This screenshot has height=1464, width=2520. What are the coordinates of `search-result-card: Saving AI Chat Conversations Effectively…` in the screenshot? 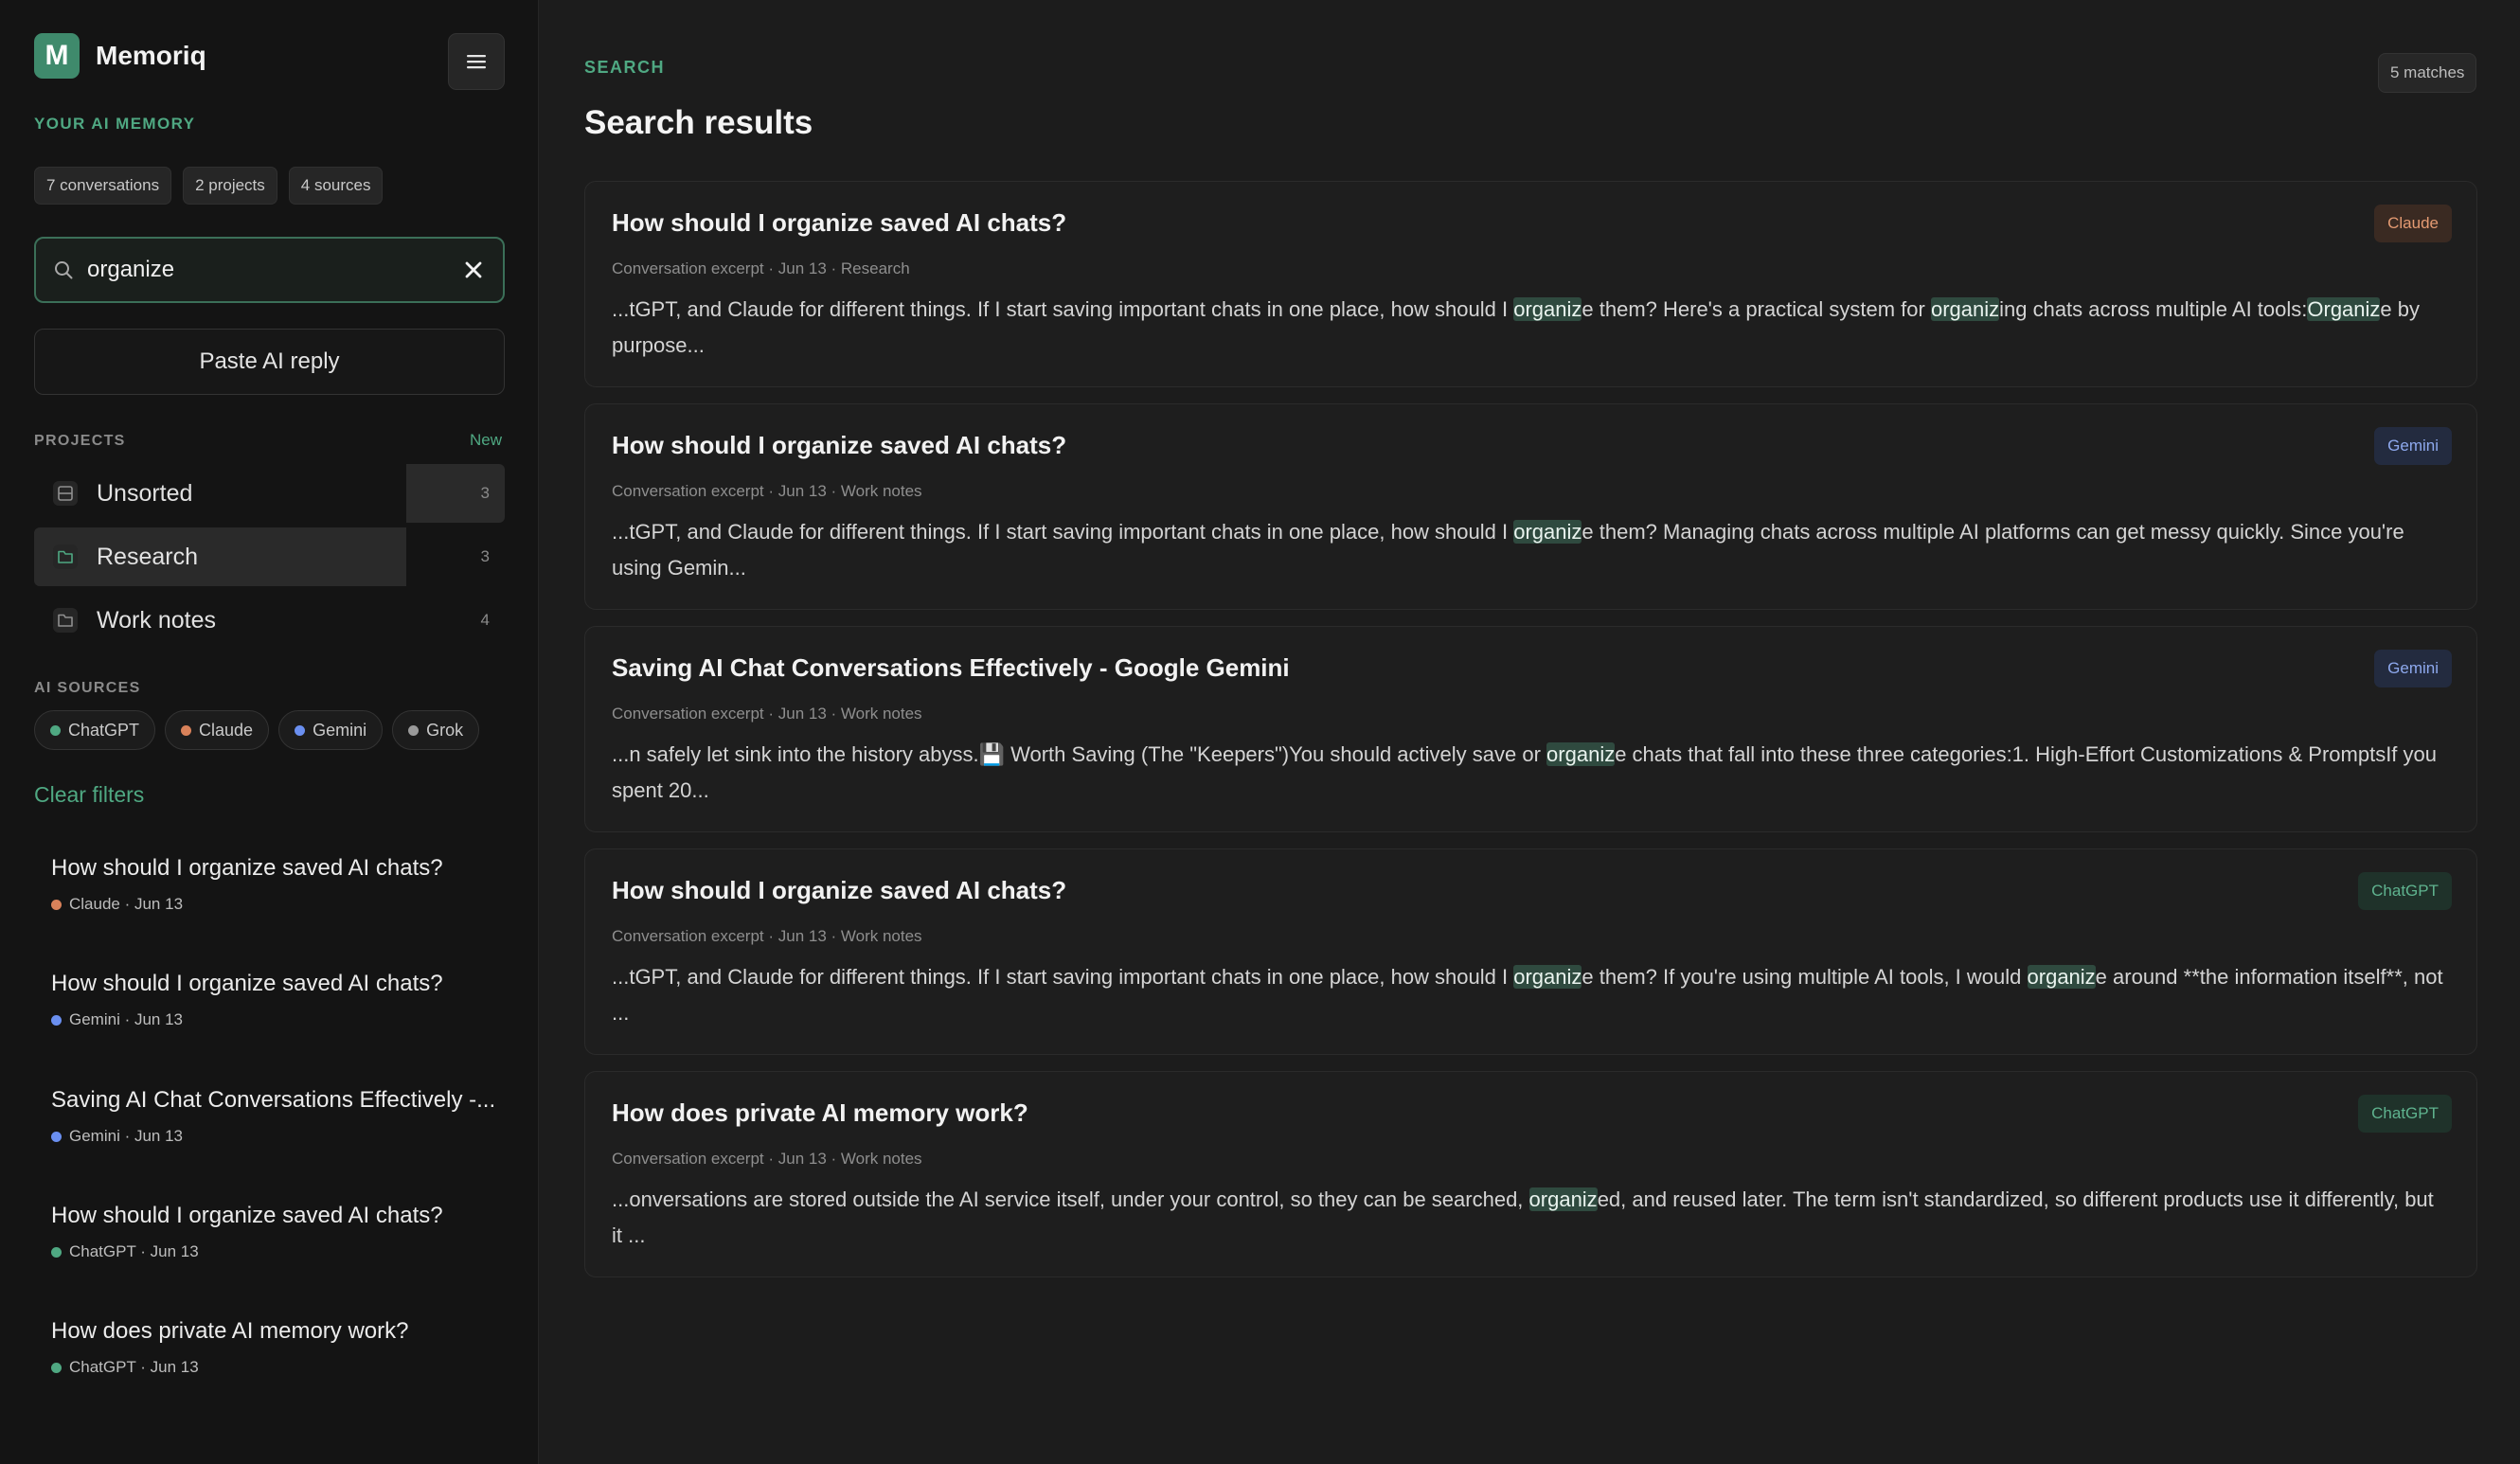 It's located at (1531, 729).